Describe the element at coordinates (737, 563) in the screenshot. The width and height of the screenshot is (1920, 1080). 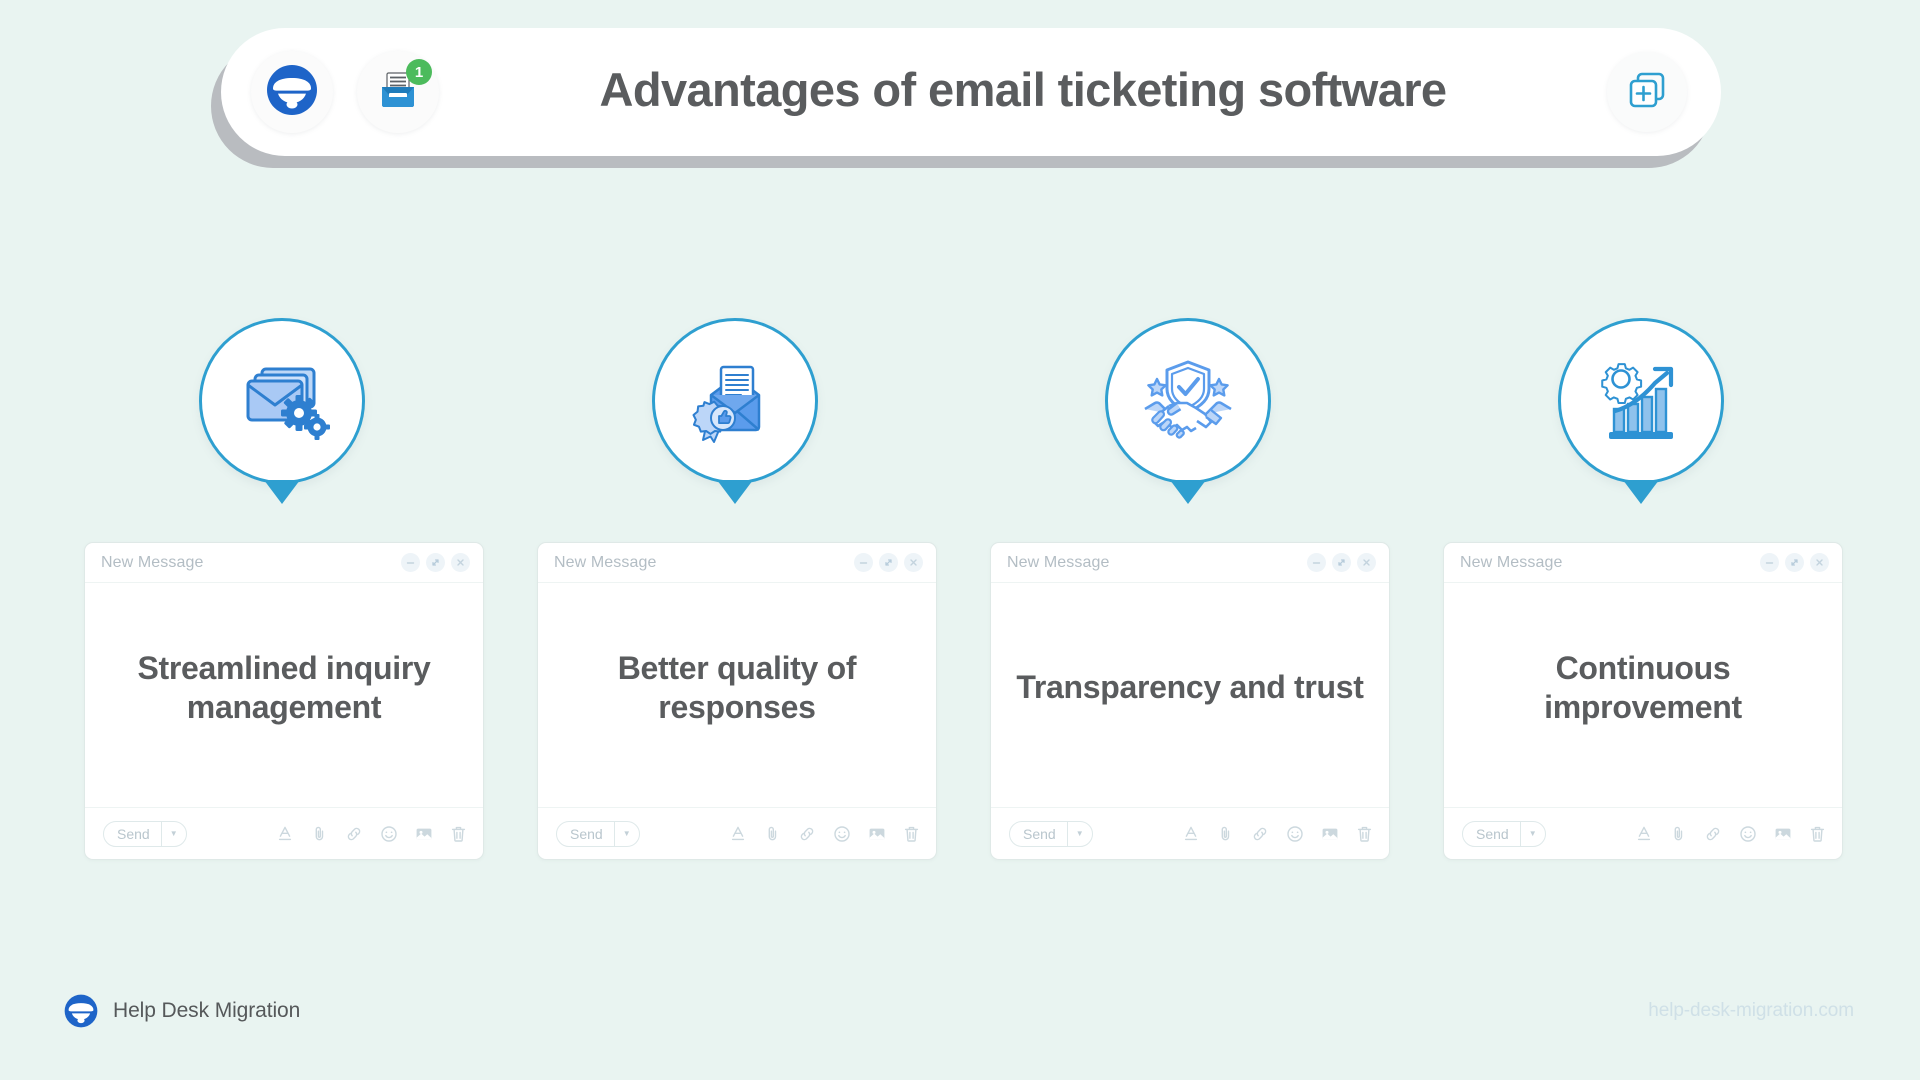
I see `card-titlebar-2: New Message` at that location.